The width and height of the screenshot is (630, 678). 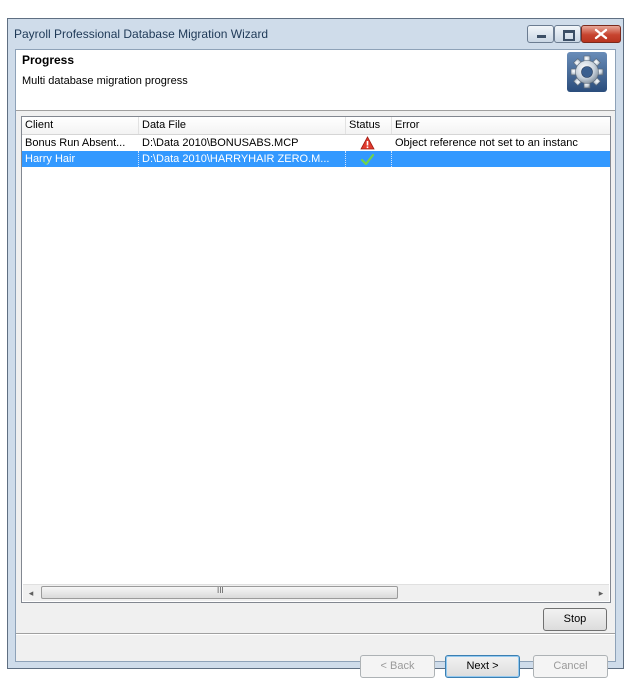 I want to click on close-button, so click(x=601, y=34).